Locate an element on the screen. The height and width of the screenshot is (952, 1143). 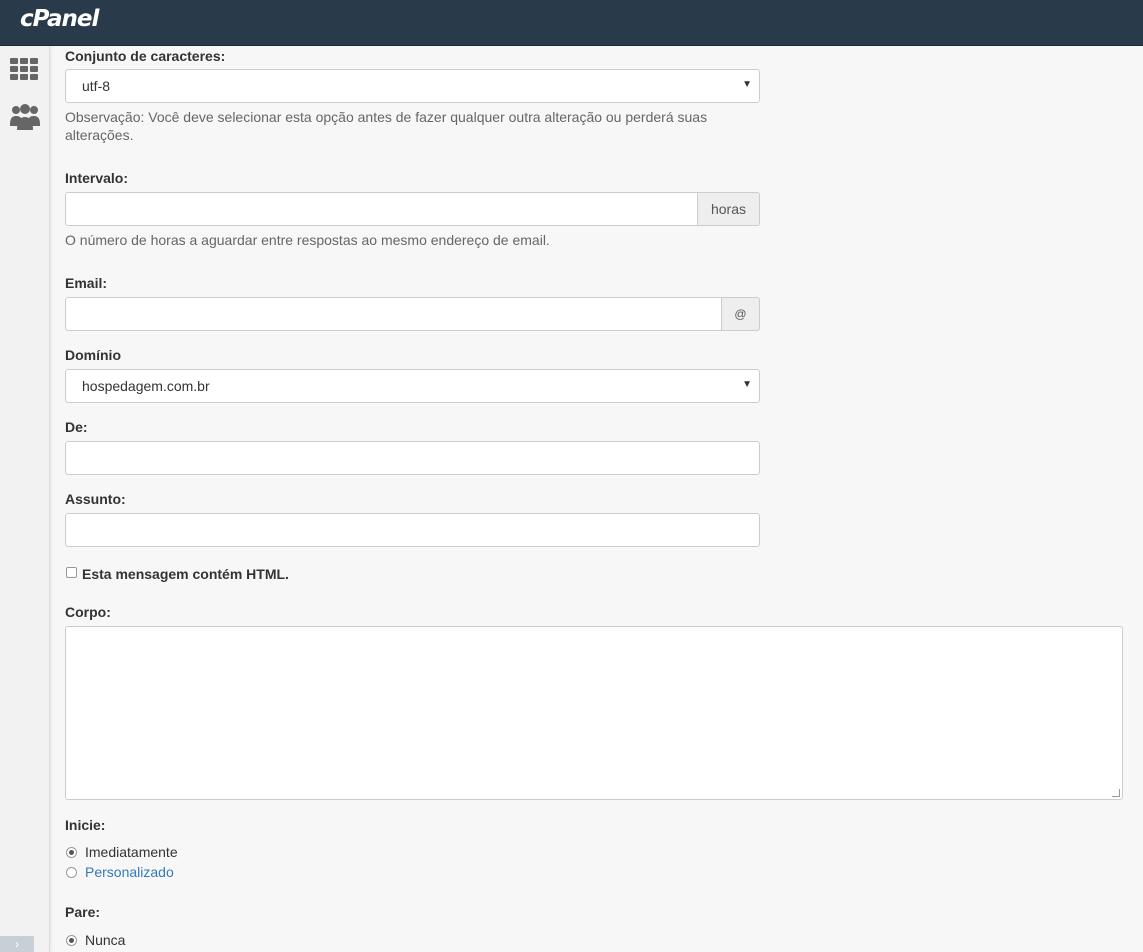
start-custom-link: Personalizado is located at coordinates (129, 872).